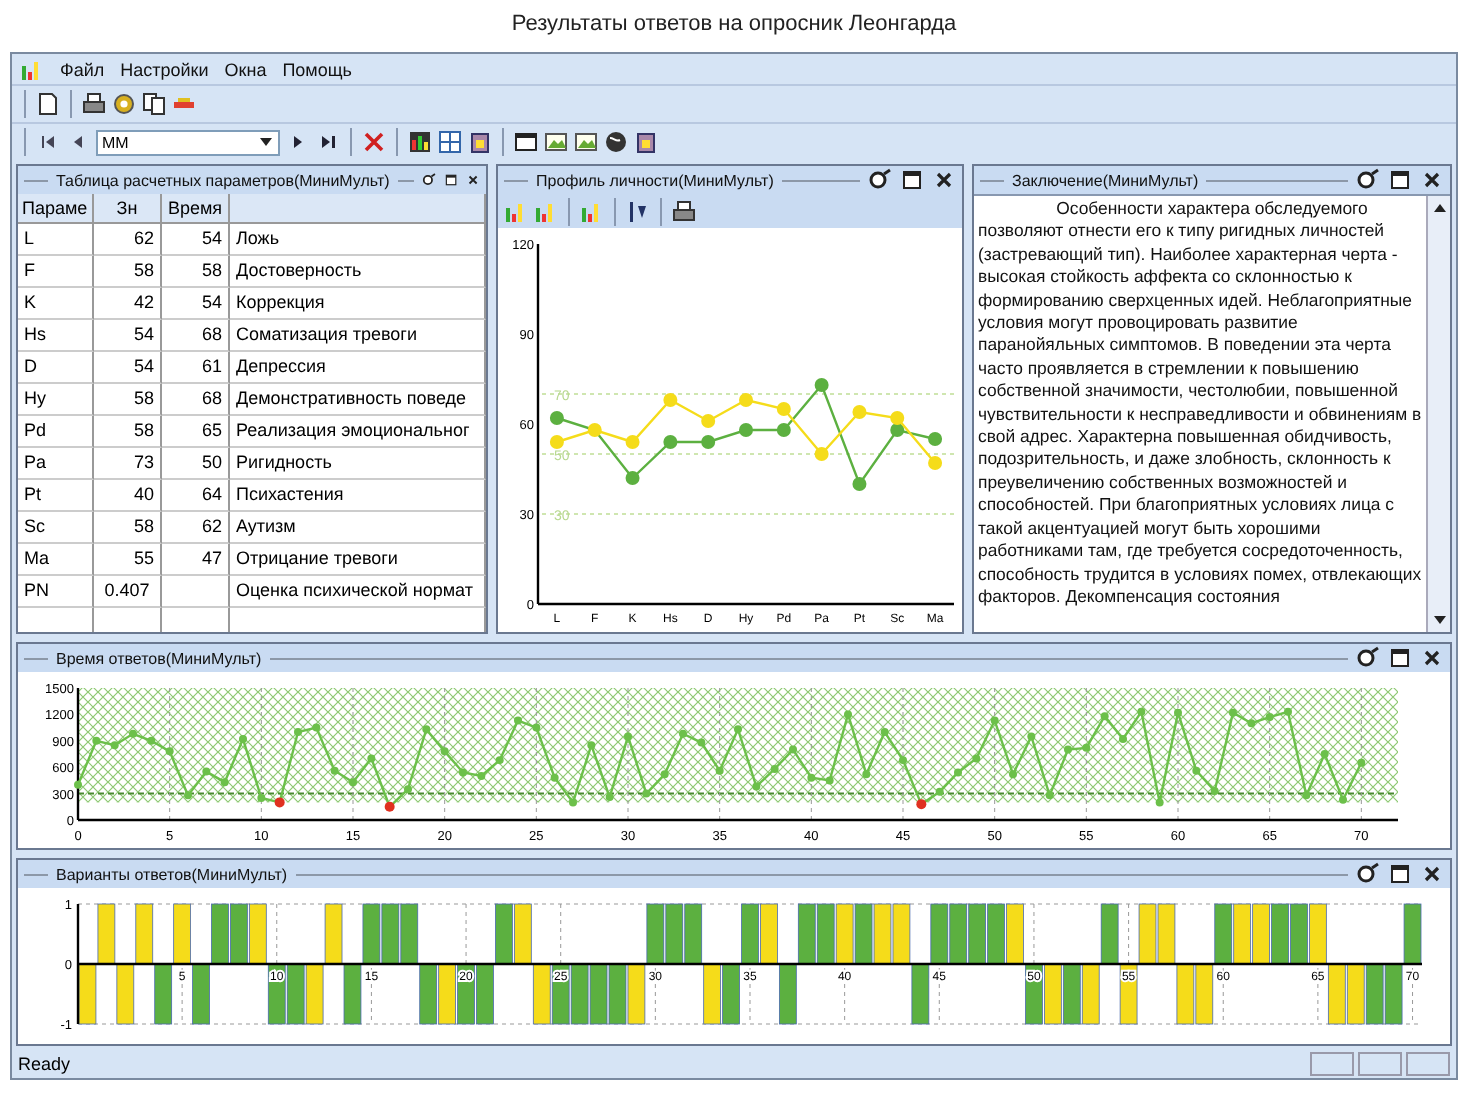 Image resolution: width=1468 pixels, height=1100 pixels. What do you see at coordinates (56, 304) in the screenshot?
I see `table-cell: K` at bounding box center [56, 304].